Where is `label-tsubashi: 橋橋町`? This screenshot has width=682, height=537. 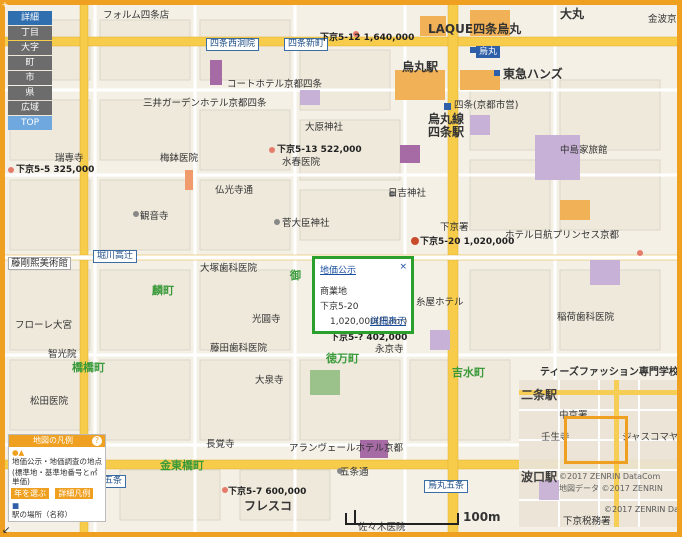 label-tsubashi: 橋橋町 is located at coordinates (88, 367).